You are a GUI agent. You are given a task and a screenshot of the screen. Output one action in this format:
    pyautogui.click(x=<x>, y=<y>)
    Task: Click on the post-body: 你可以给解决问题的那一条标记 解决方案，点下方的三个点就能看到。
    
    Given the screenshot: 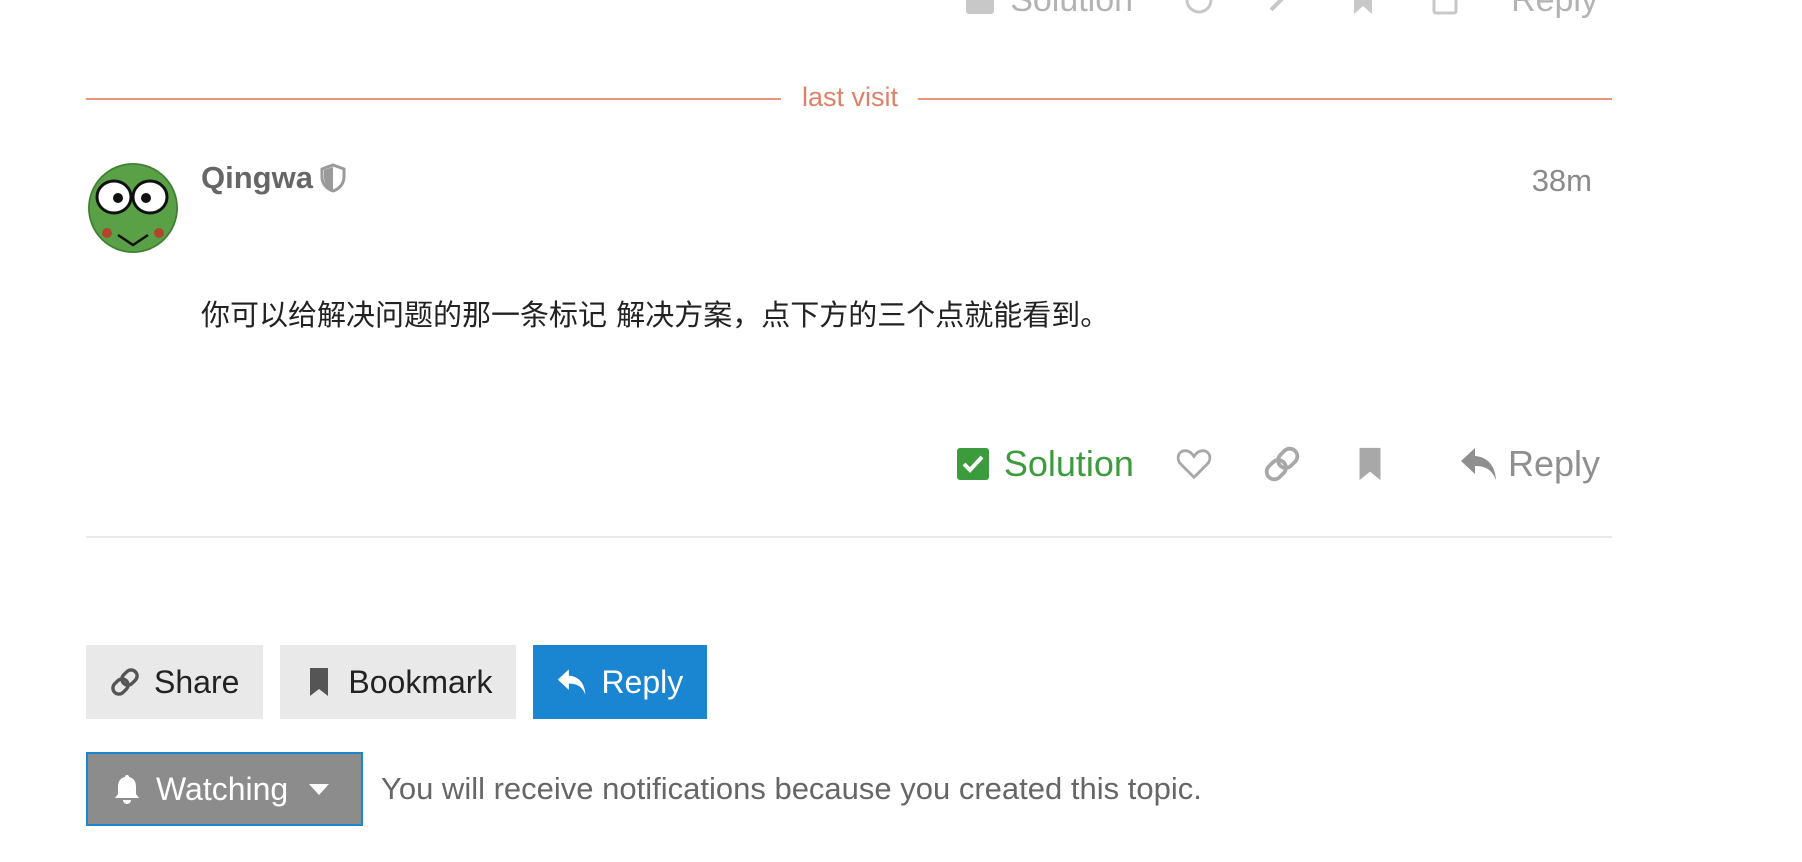 What is the action you would take?
    pyautogui.click(x=655, y=315)
    